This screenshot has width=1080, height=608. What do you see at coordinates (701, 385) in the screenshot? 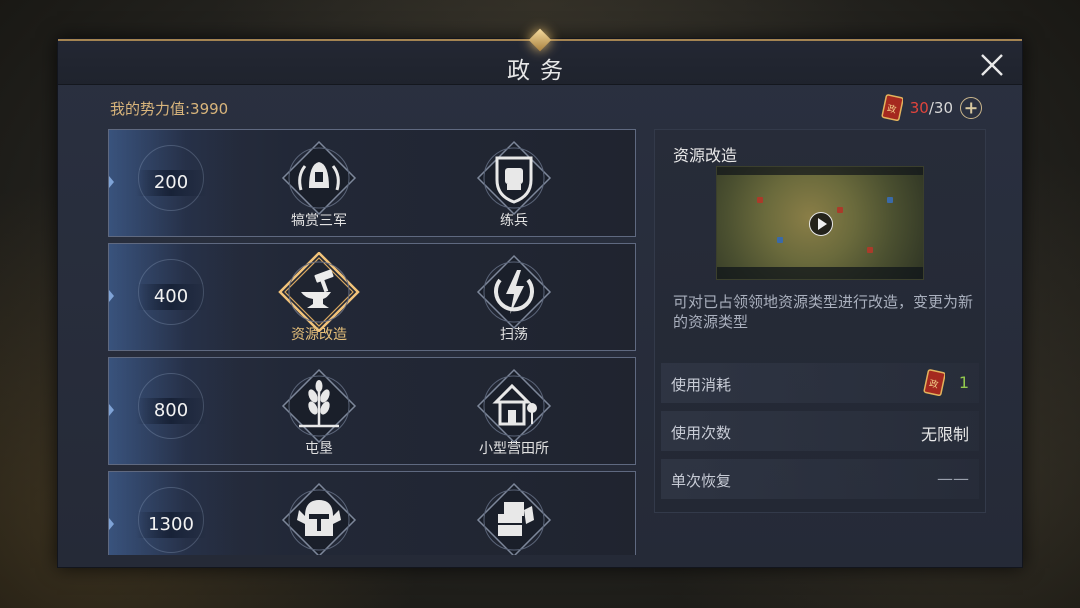
I see `stat-label: 使用消耗` at bounding box center [701, 385].